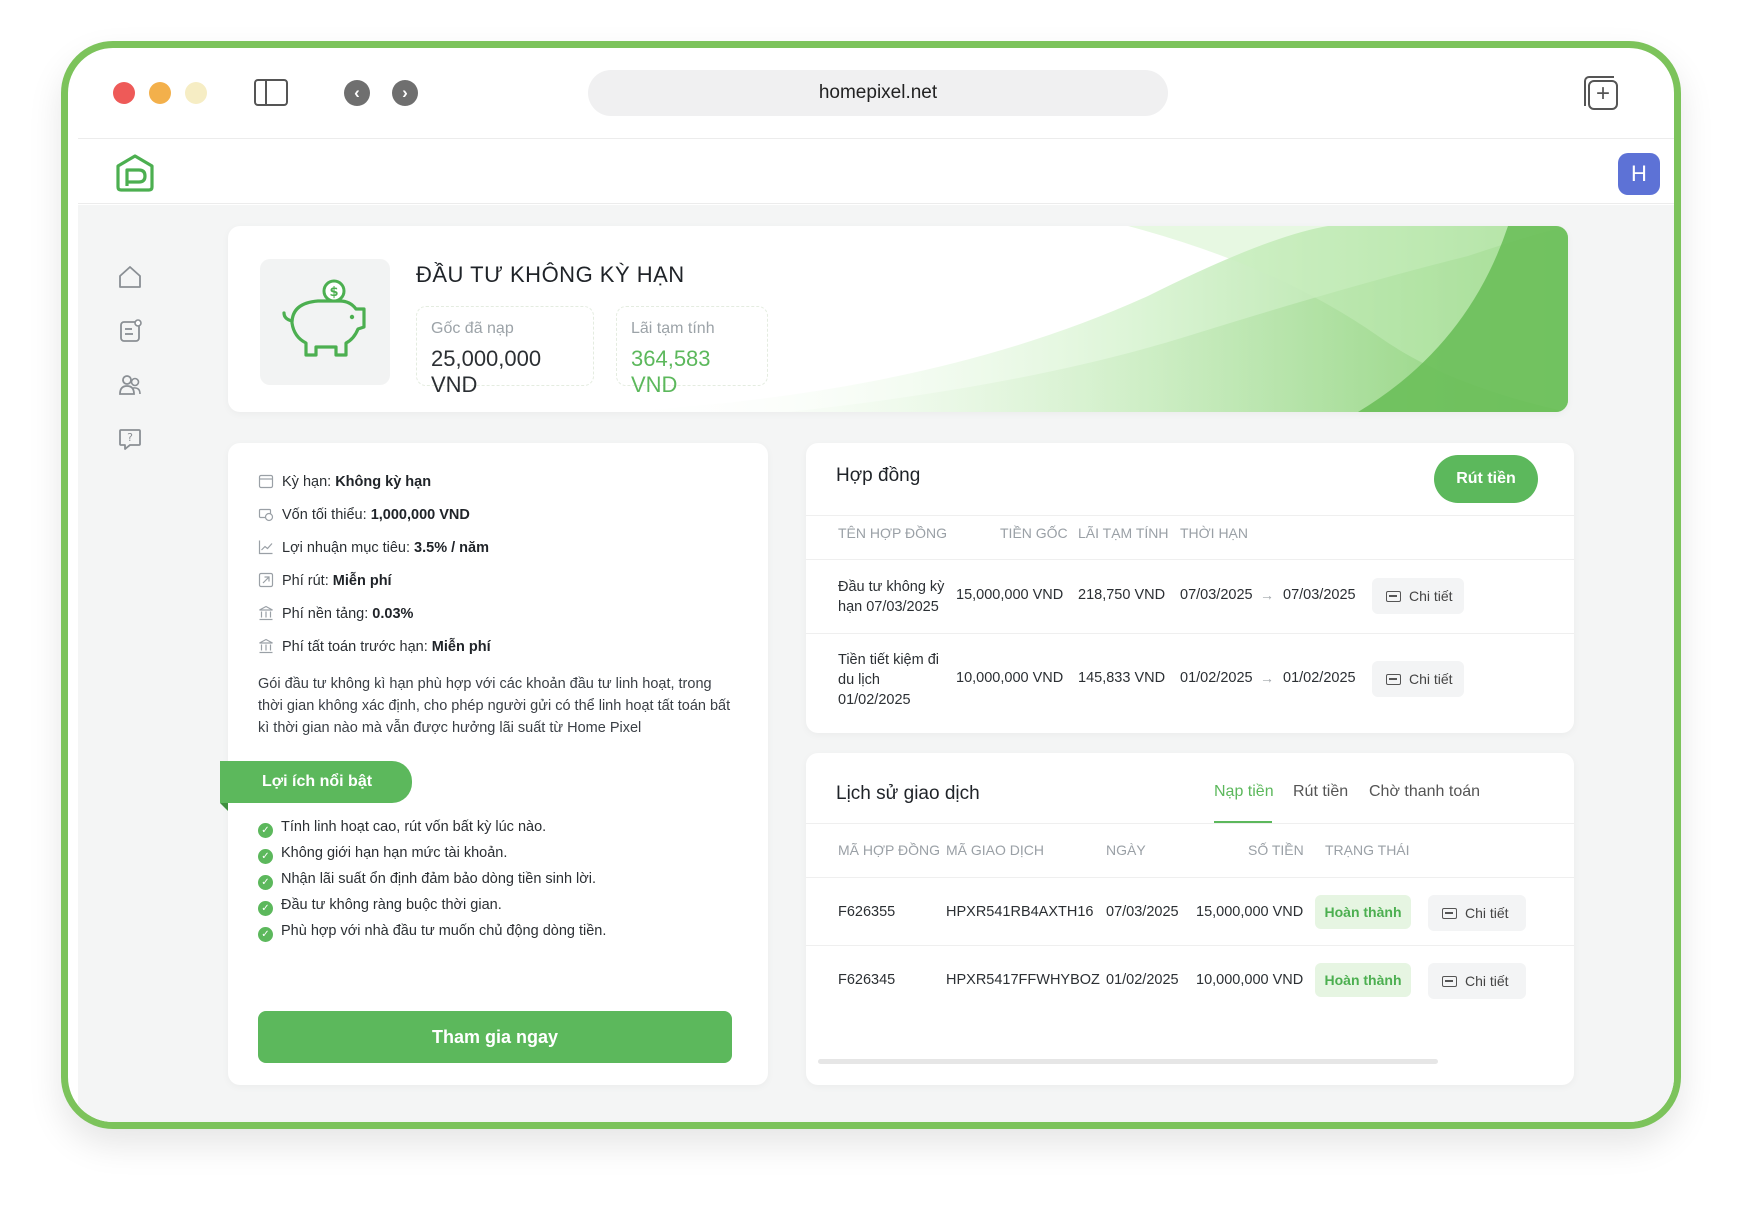  What do you see at coordinates (266, 515) in the screenshot?
I see `money-icon` at bounding box center [266, 515].